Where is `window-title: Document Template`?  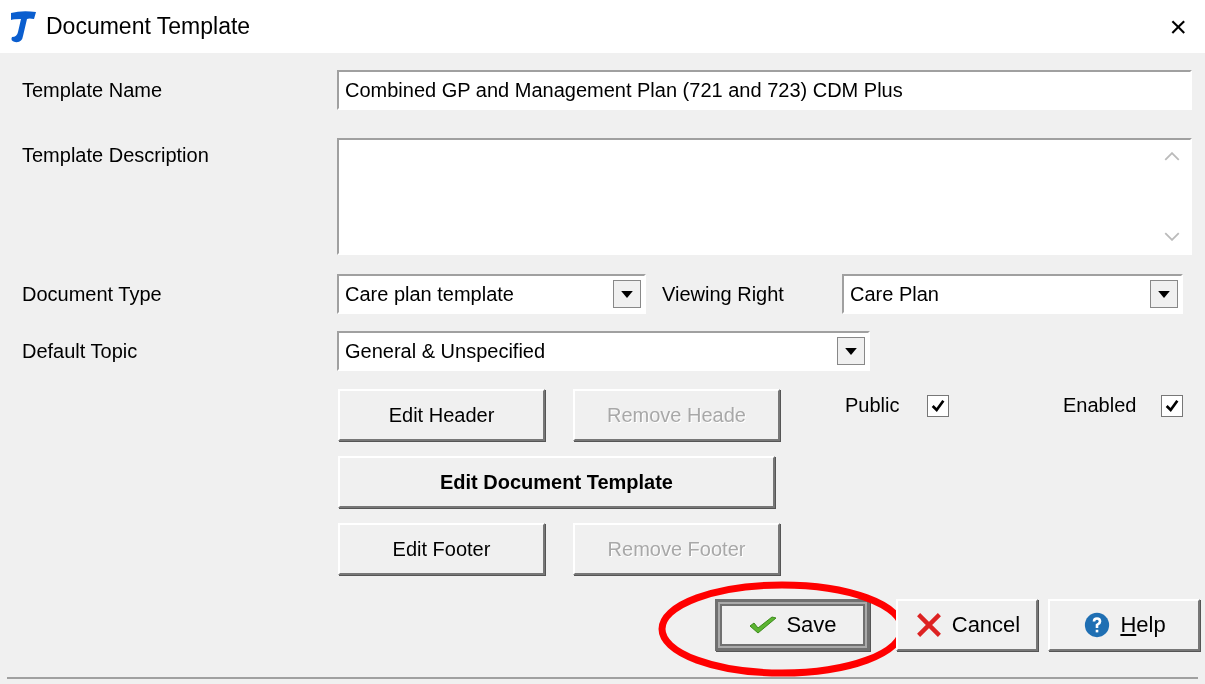
window-title: Document Template is located at coordinates (148, 26).